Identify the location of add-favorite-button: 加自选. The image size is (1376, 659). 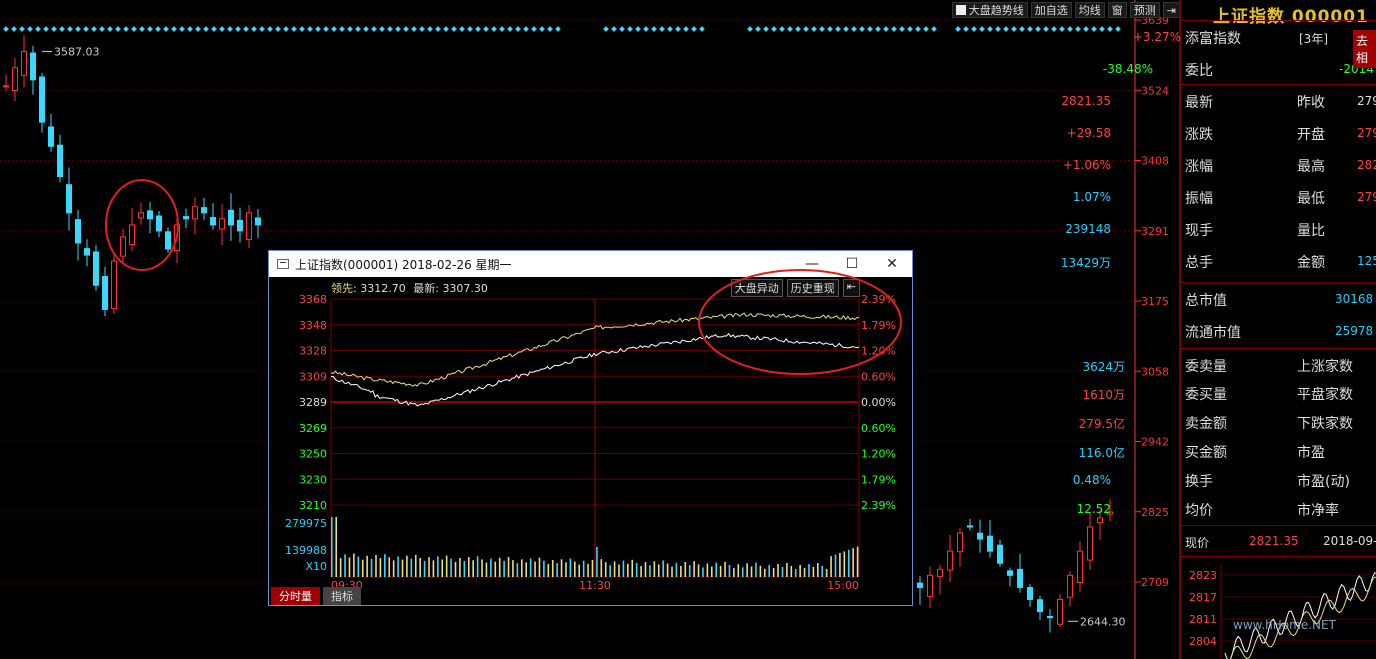
(1051, 10).